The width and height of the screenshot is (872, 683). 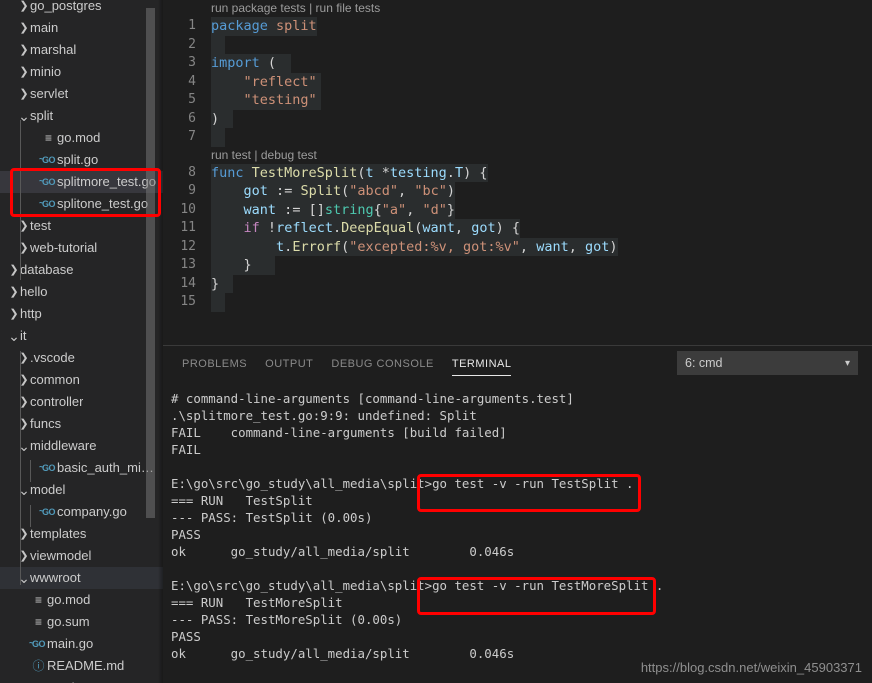 I want to click on tree-item-common: ❯ common, so click(x=81, y=380).